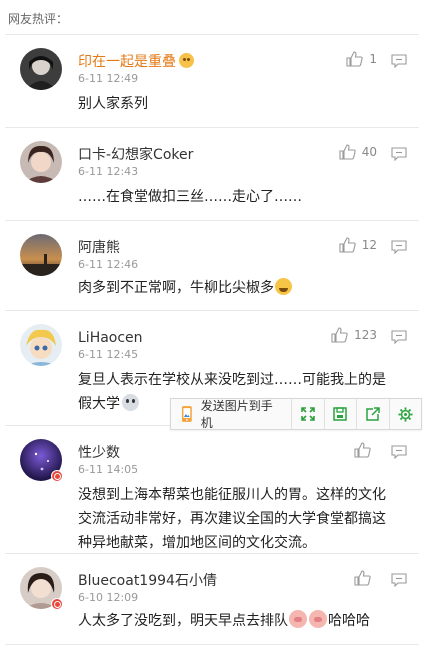 The height and width of the screenshot is (656, 436). I want to click on username: 性少数, so click(99, 453).